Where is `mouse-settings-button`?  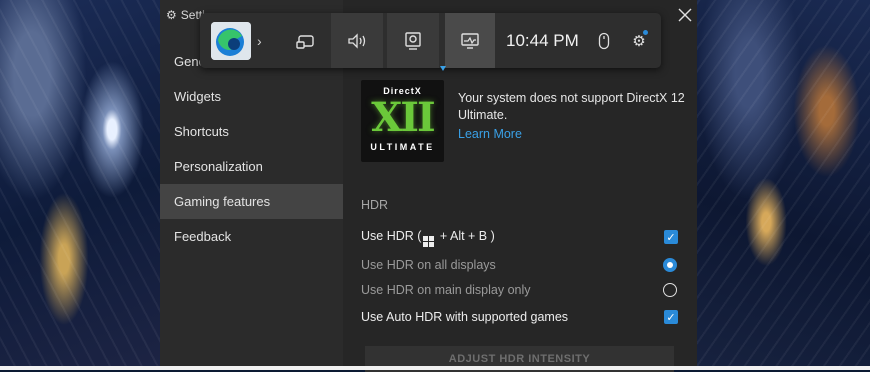 mouse-settings-button is located at coordinates (604, 40).